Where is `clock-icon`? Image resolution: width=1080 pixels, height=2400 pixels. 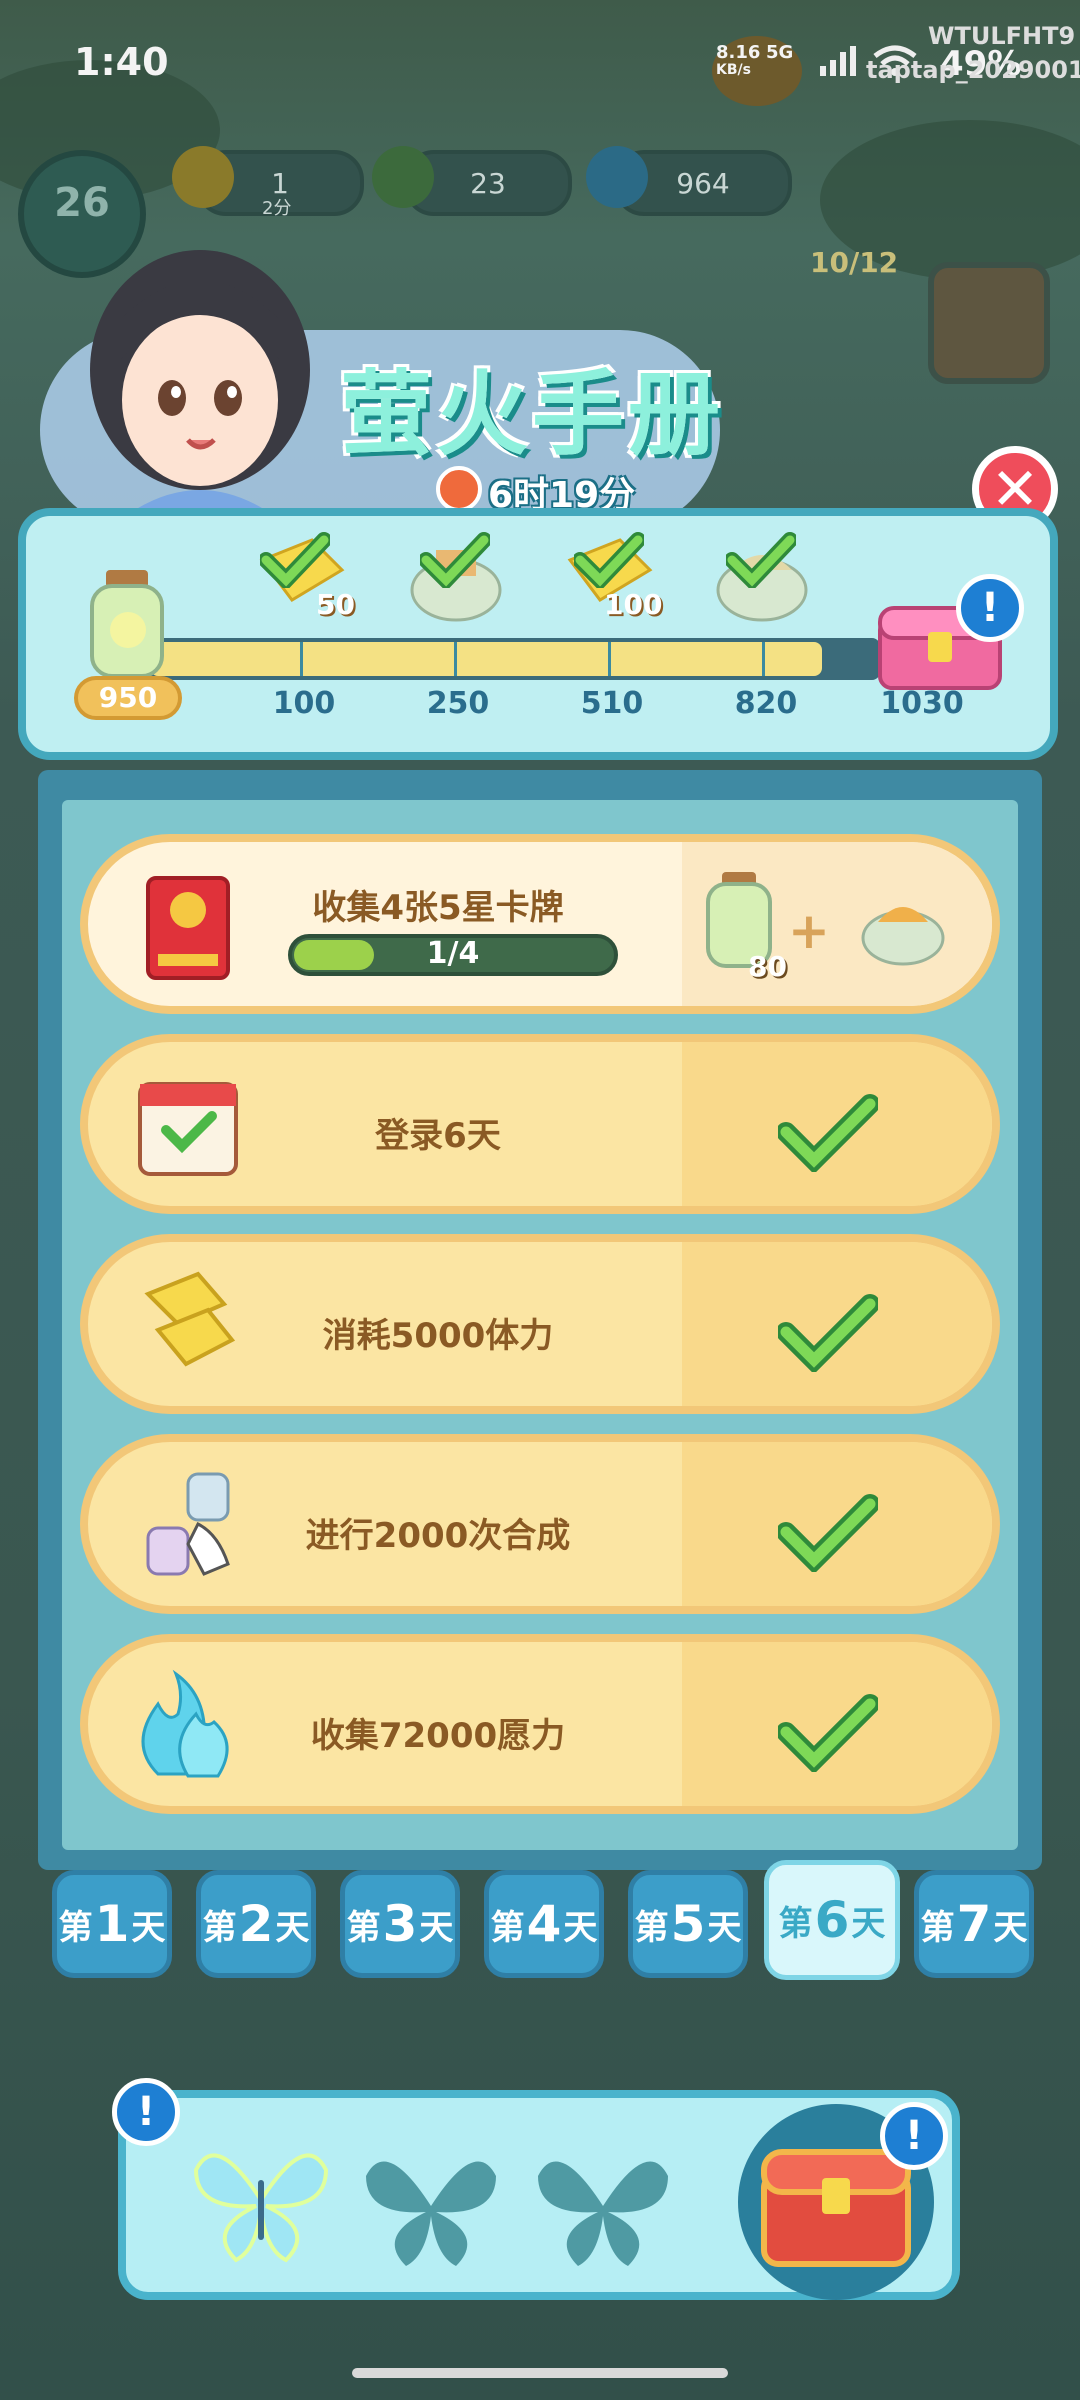
clock-icon is located at coordinates (459, 489).